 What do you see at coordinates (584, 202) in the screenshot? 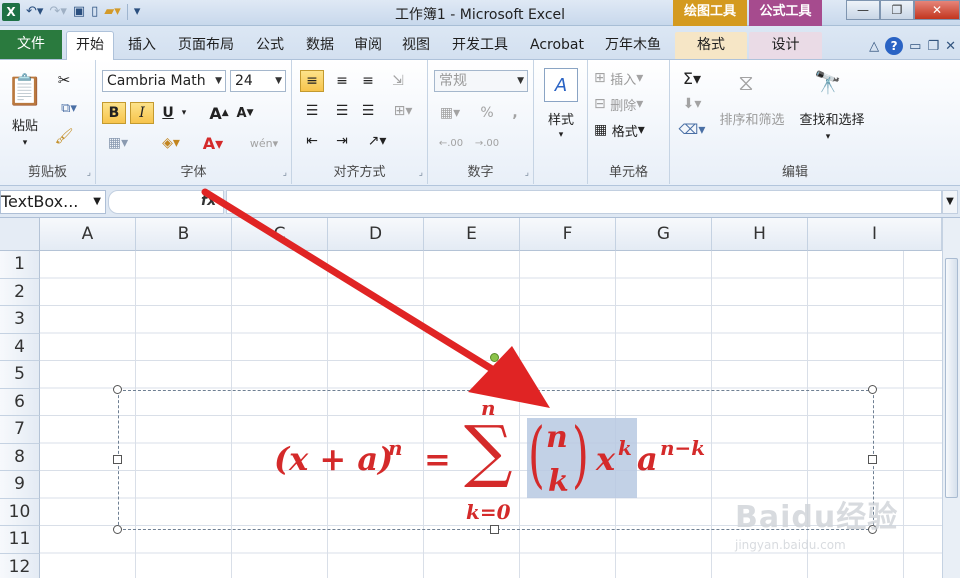
I see `formula-input` at bounding box center [584, 202].